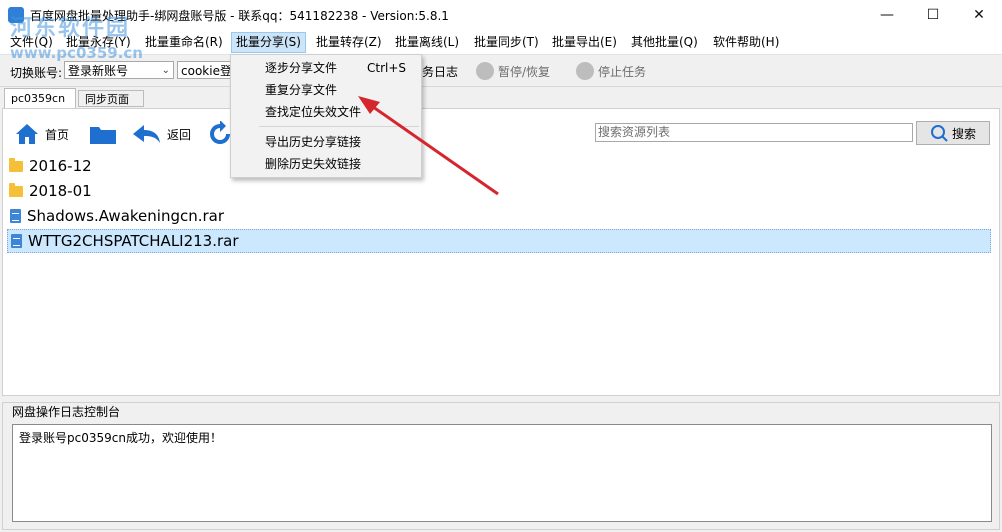 The height and width of the screenshot is (532, 1002). What do you see at coordinates (301, 90) in the screenshot?
I see `menu-item-label: 重复分享文件` at bounding box center [301, 90].